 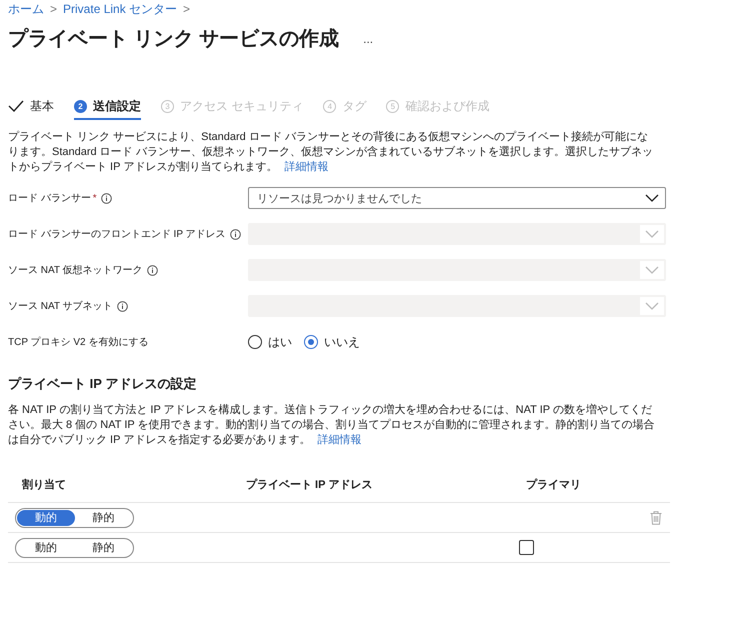 What do you see at coordinates (117, 106) in the screenshot?
I see `tab-label: 送信設定` at bounding box center [117, 106].